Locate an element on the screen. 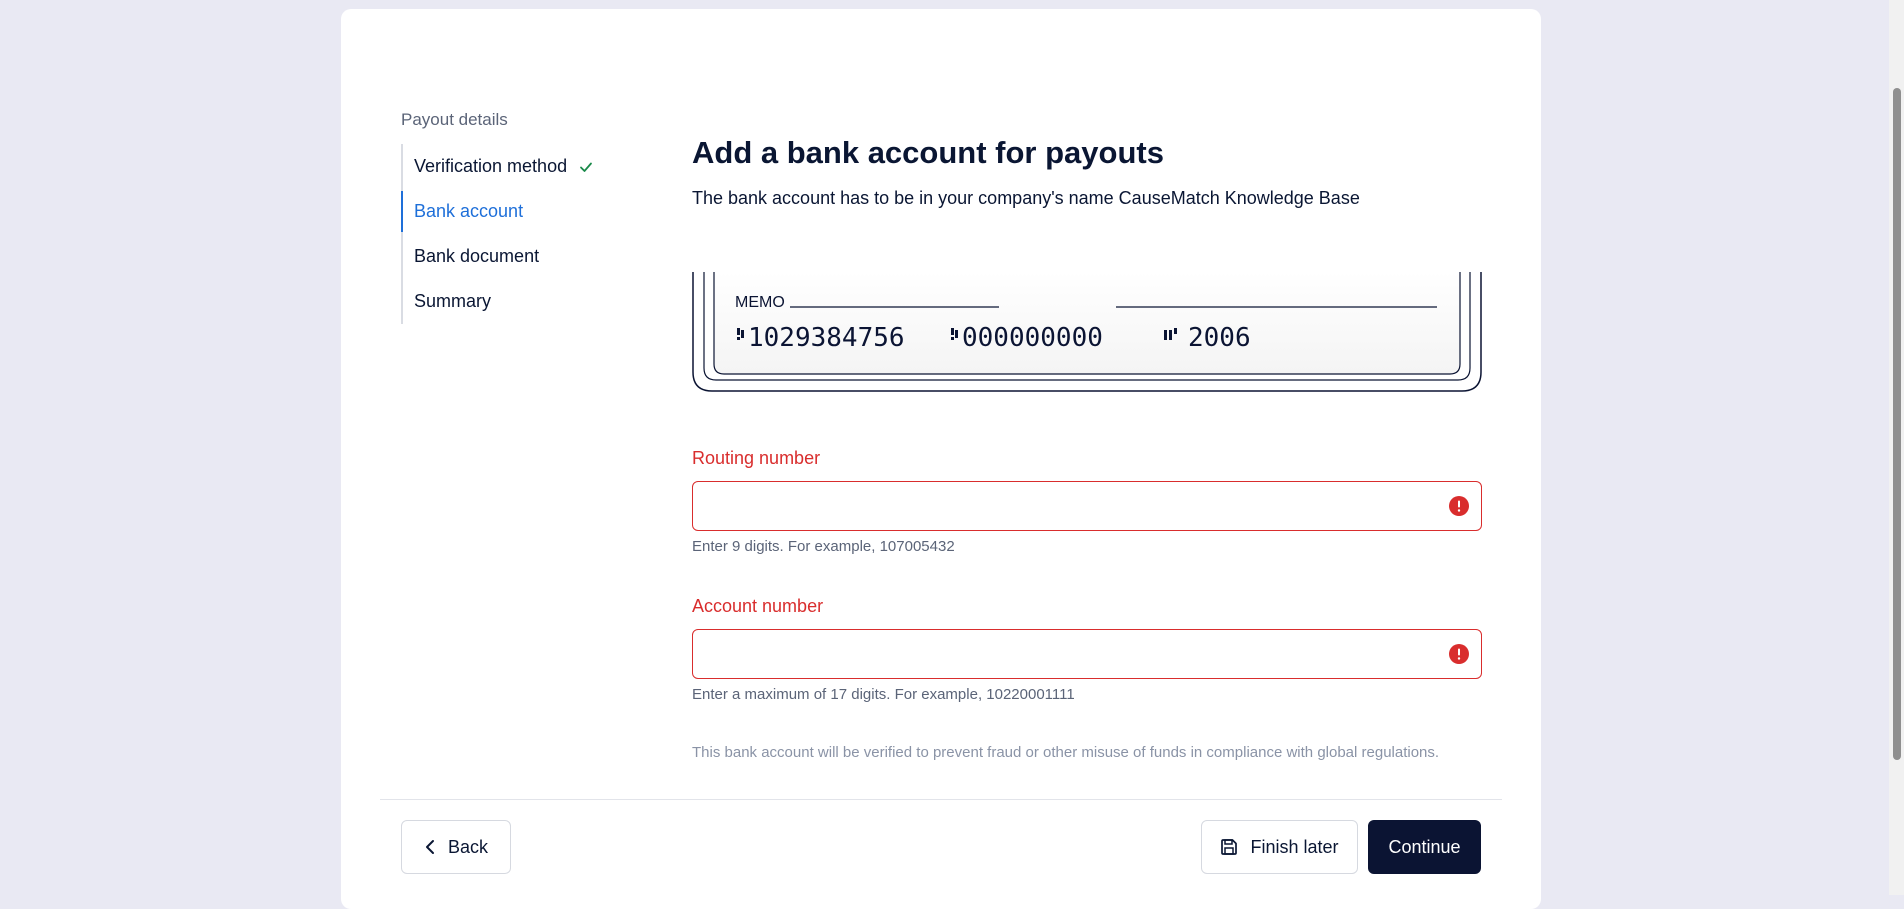  step-label: Summary is located at coordinates (453, 301).